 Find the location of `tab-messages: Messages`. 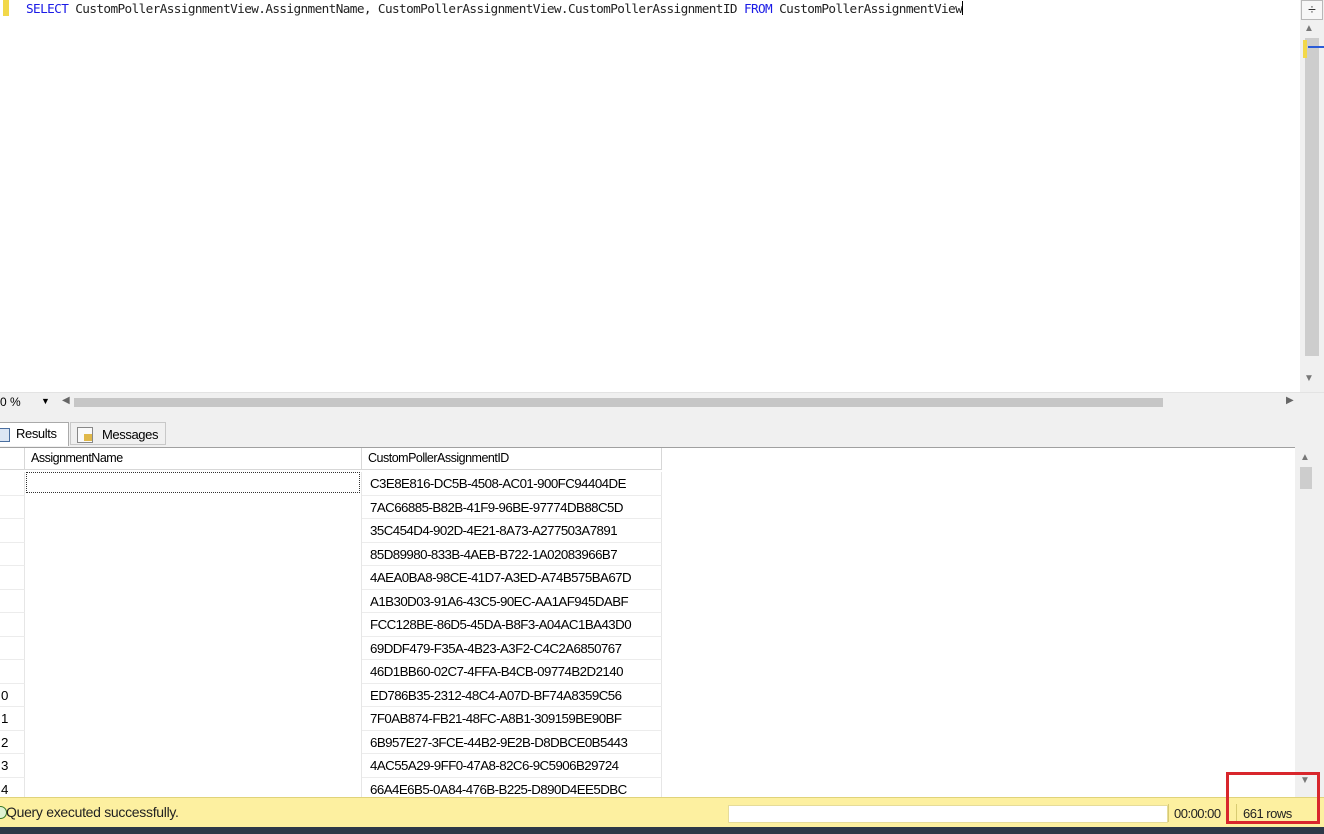

tab-messages: Messages is located at coordinates (118, 433).